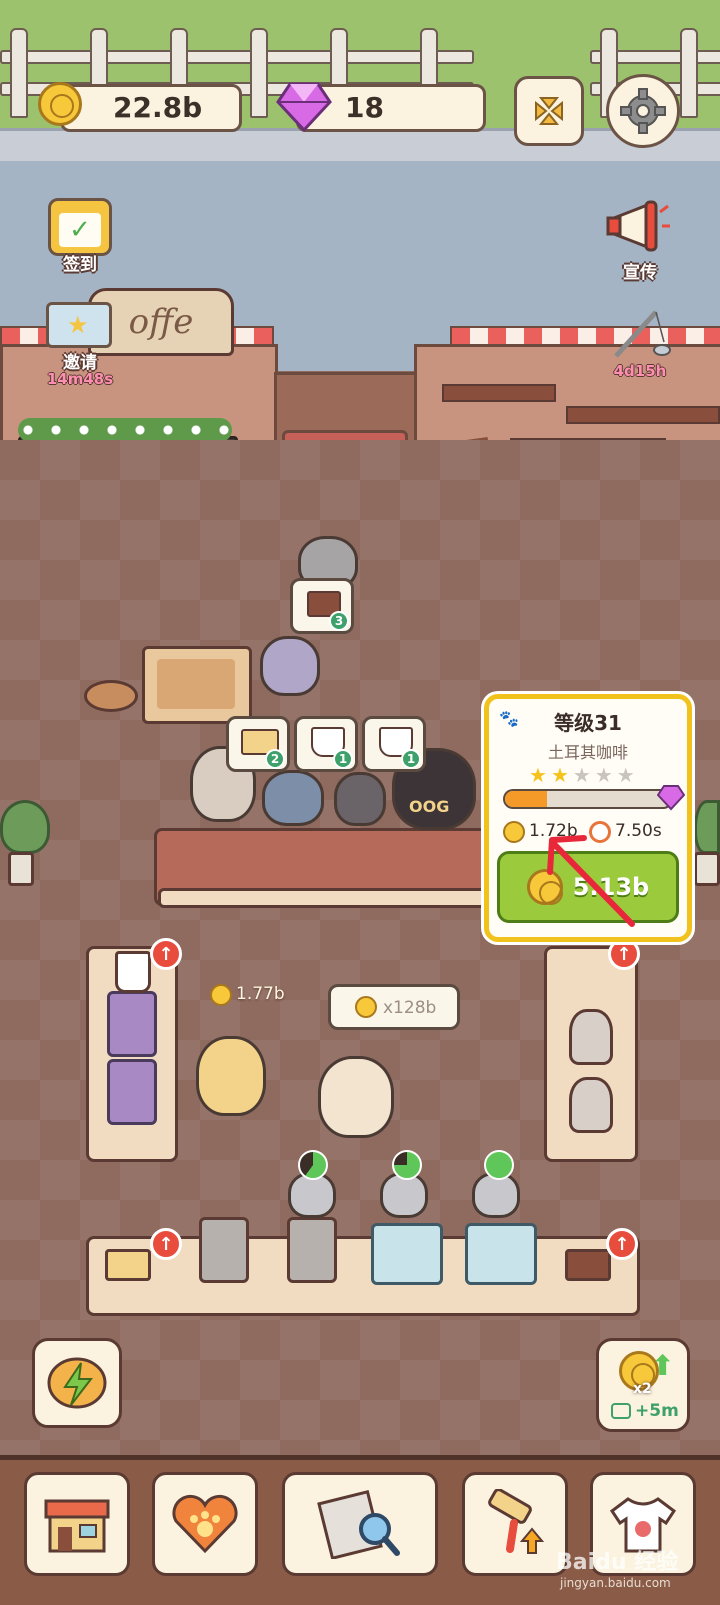 The image size is (720, 1605). I want to click on tip-bubble: x128b, so click(394, 1007).